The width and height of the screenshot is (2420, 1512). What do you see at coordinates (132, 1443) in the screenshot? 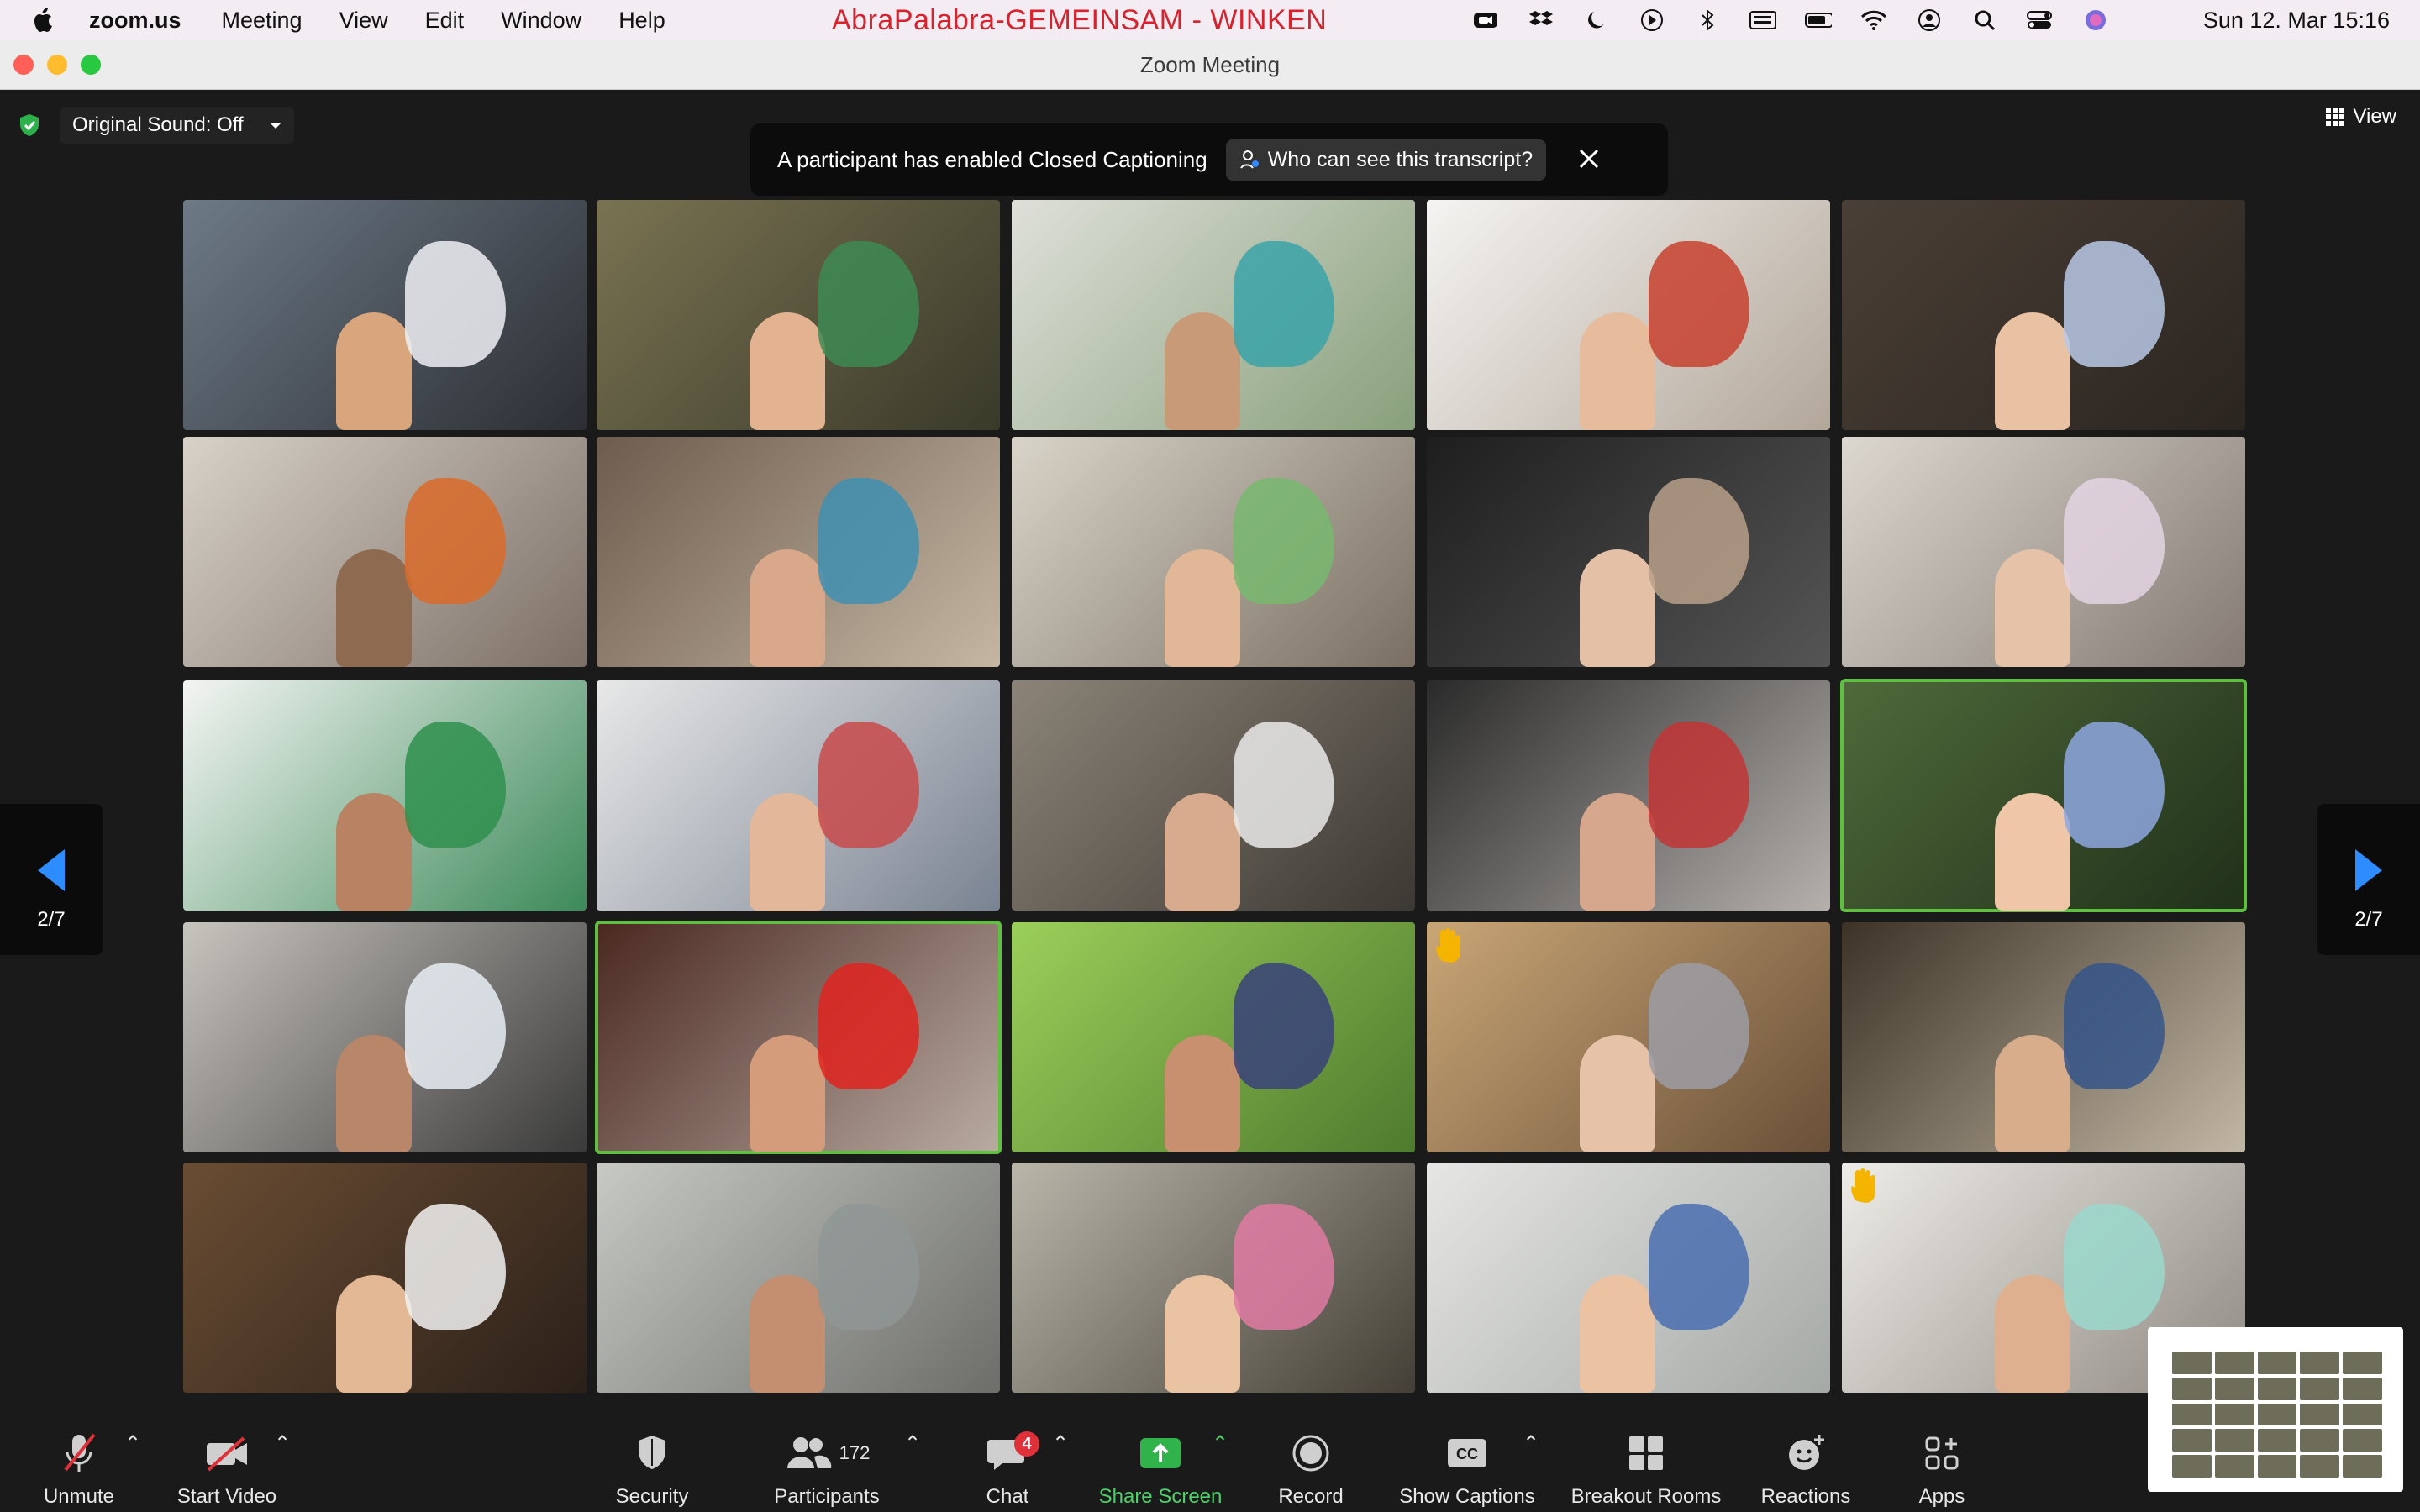
I see `audio-options-chevron-icon: ⌃` at bounding box center [132, 1443].